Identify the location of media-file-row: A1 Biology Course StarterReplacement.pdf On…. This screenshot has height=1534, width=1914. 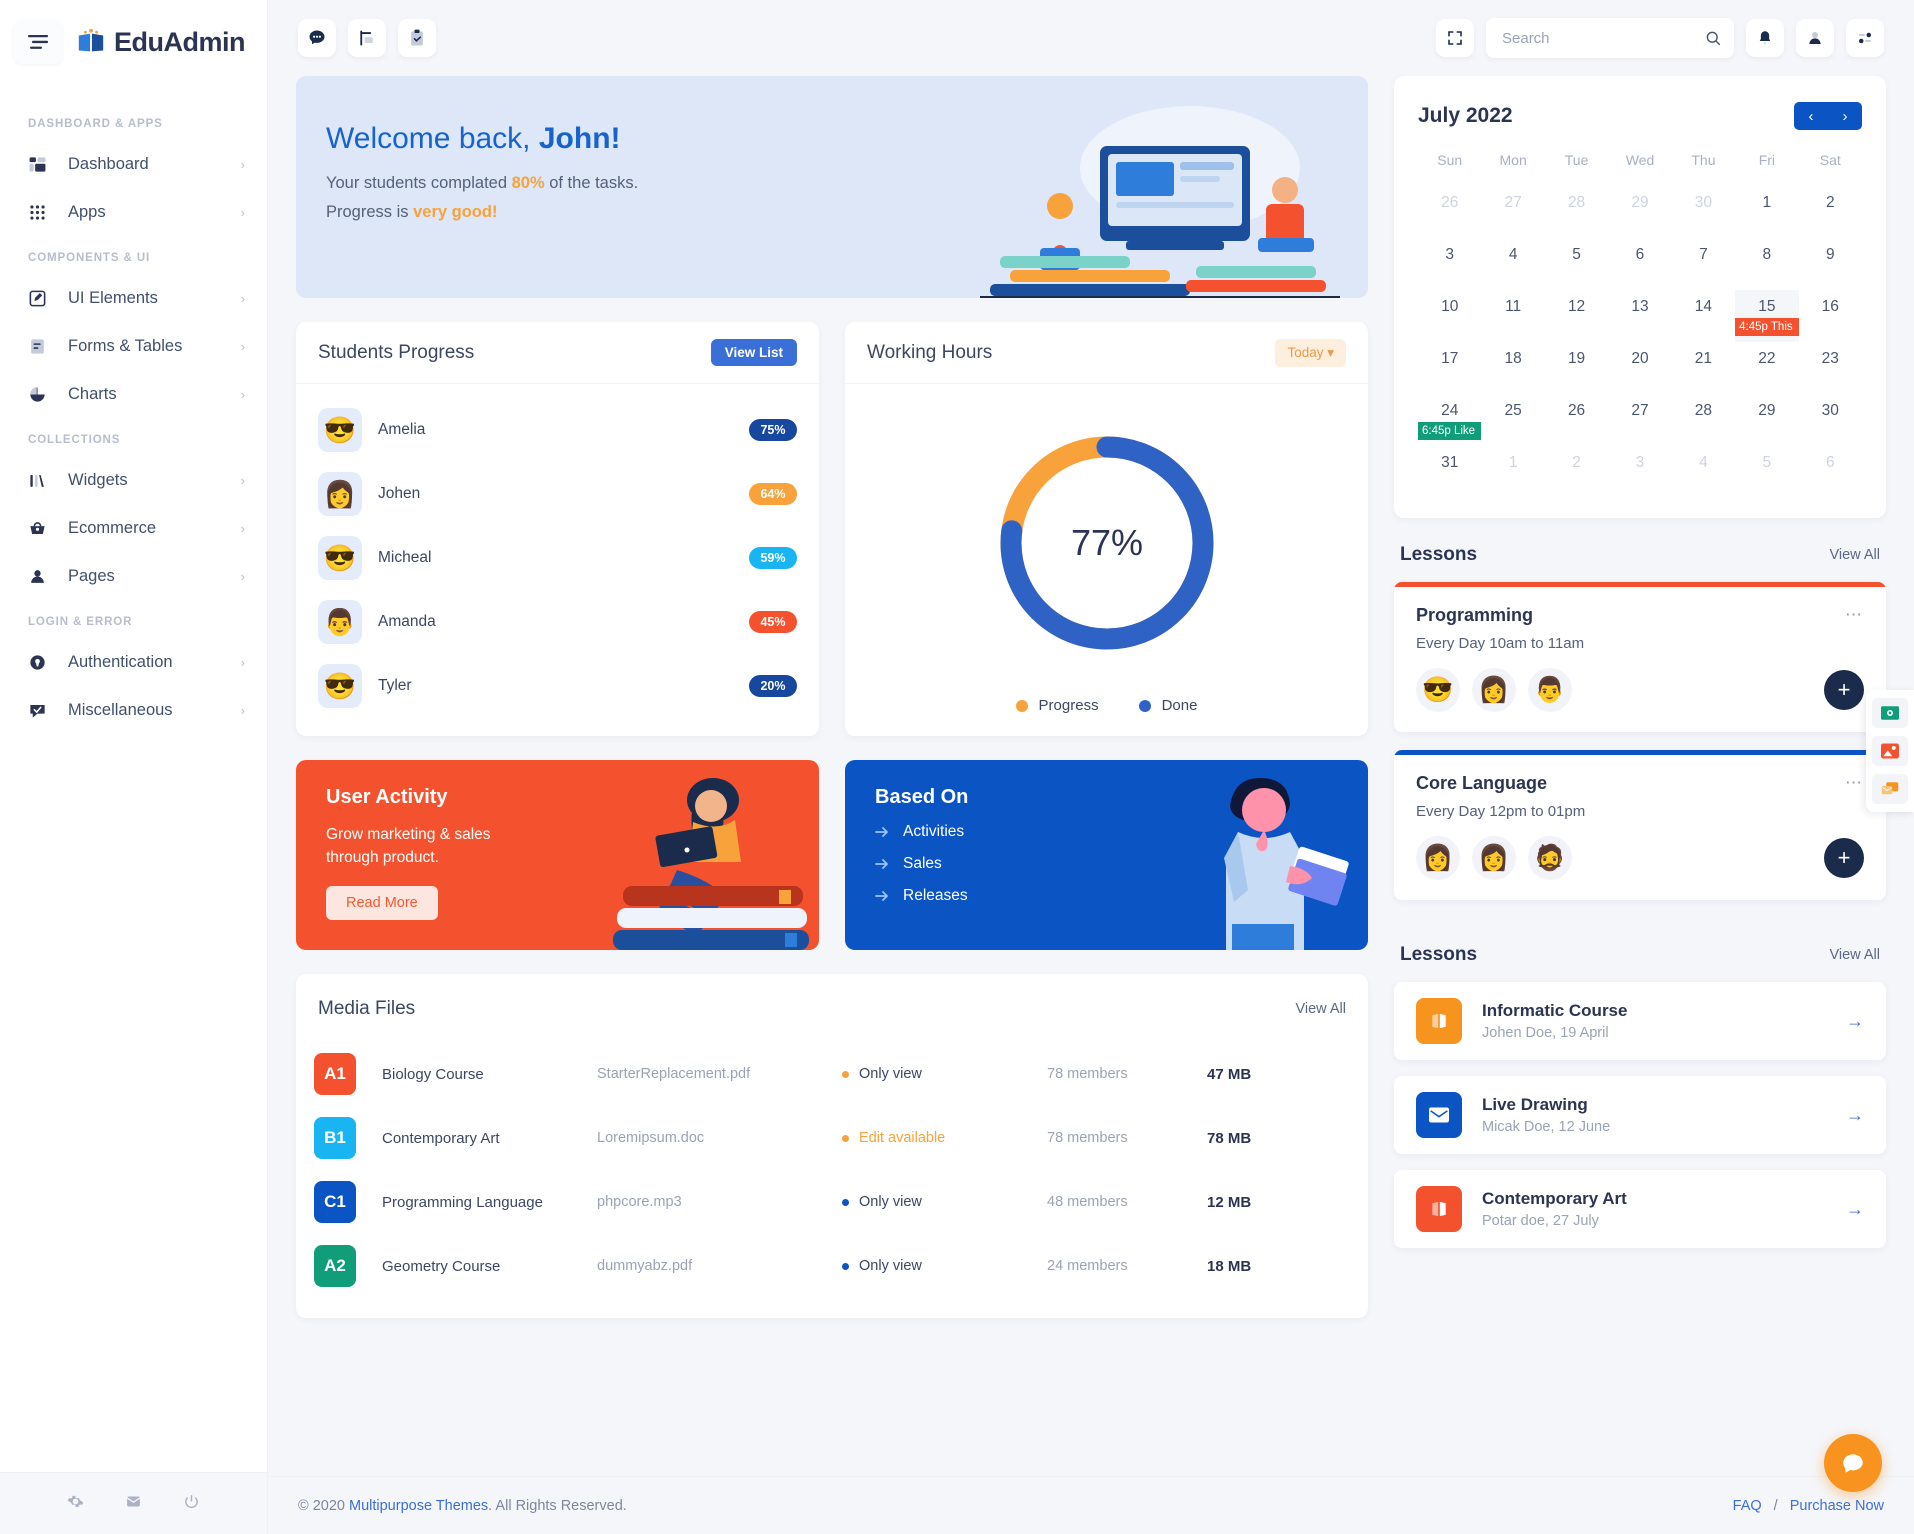
(832, 1074).